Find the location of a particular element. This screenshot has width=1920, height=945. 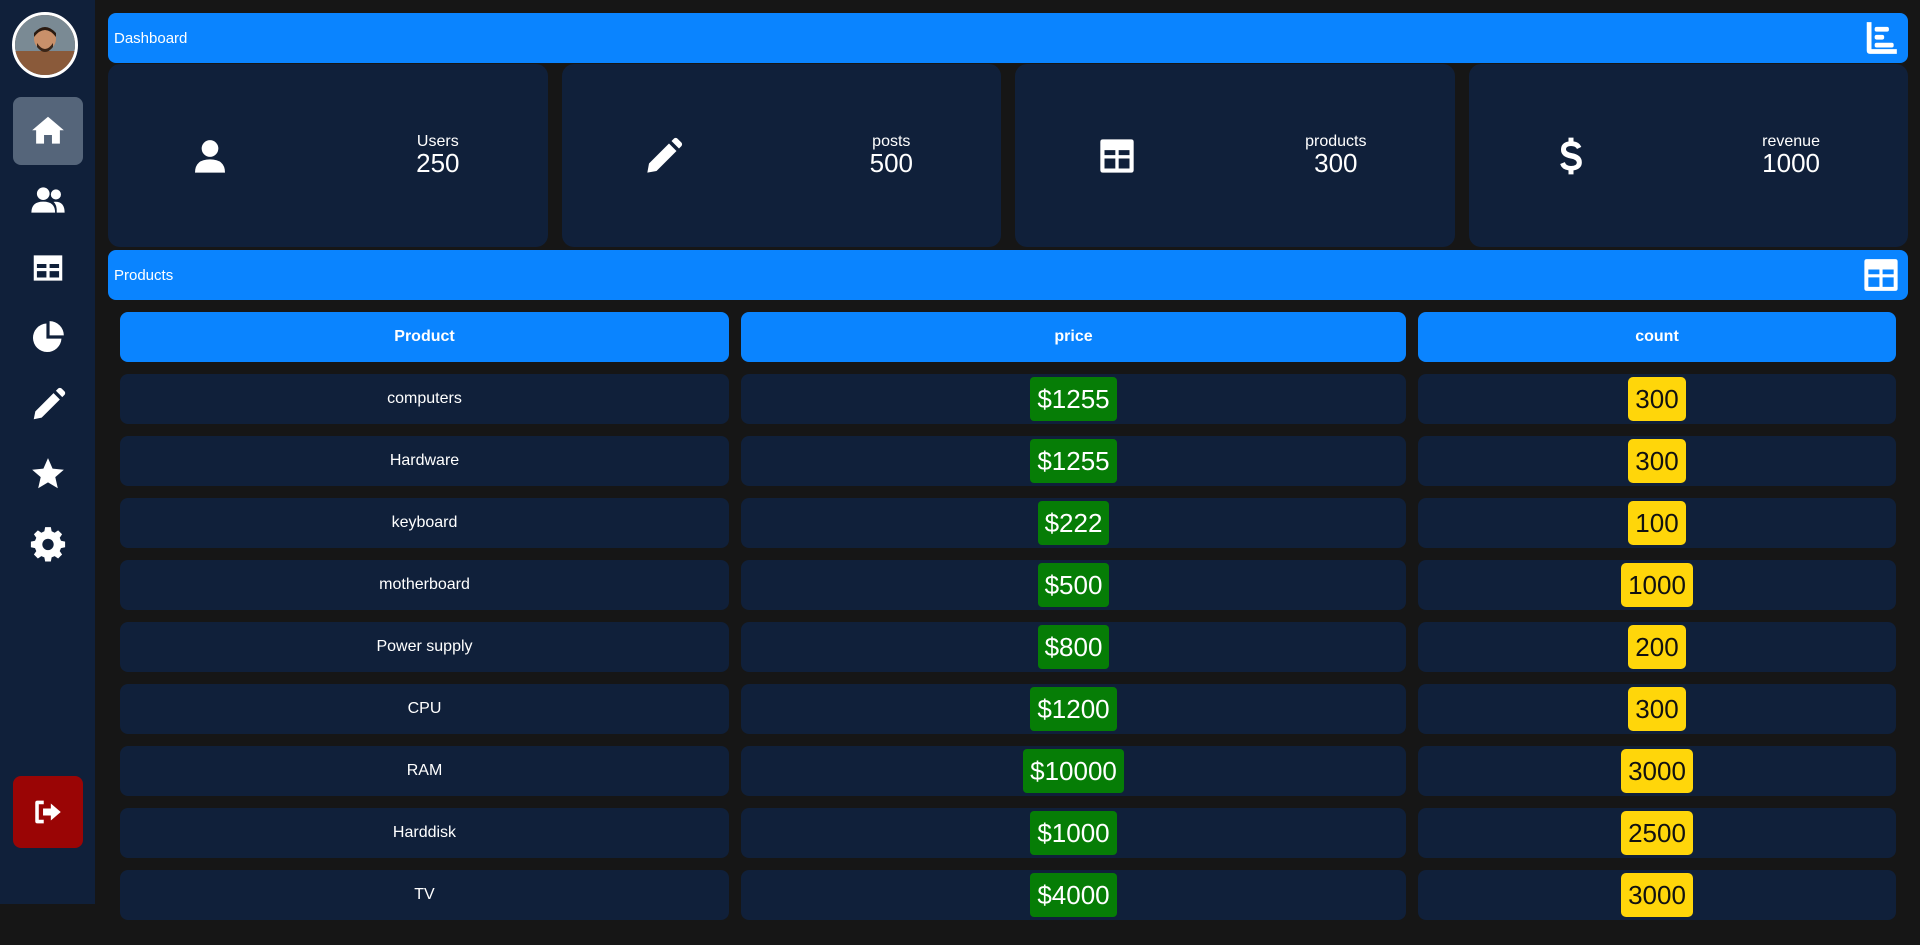

product-name-cell: computers is located at coordinates (424, 399).